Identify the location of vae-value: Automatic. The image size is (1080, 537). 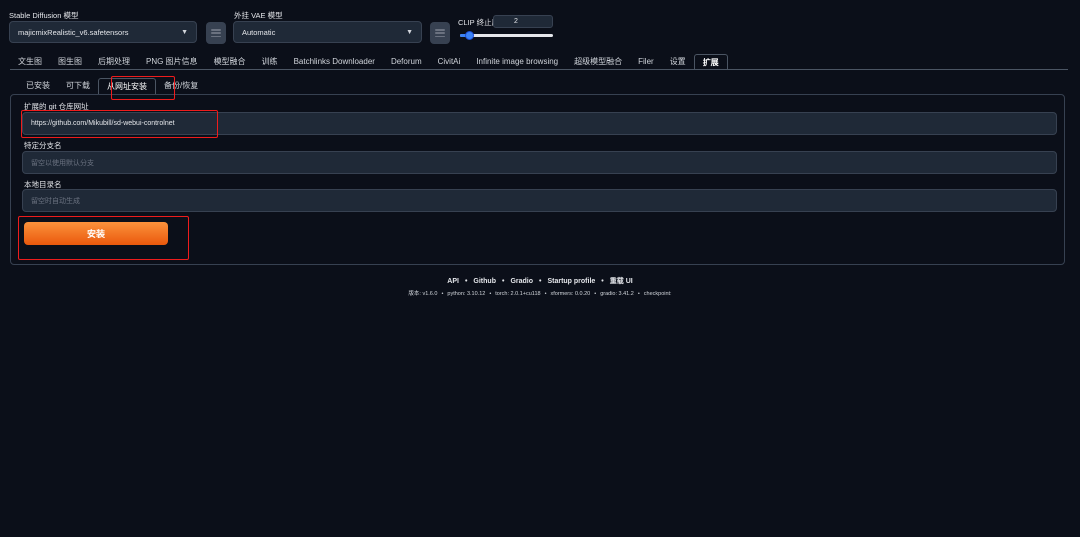
(259, 32).